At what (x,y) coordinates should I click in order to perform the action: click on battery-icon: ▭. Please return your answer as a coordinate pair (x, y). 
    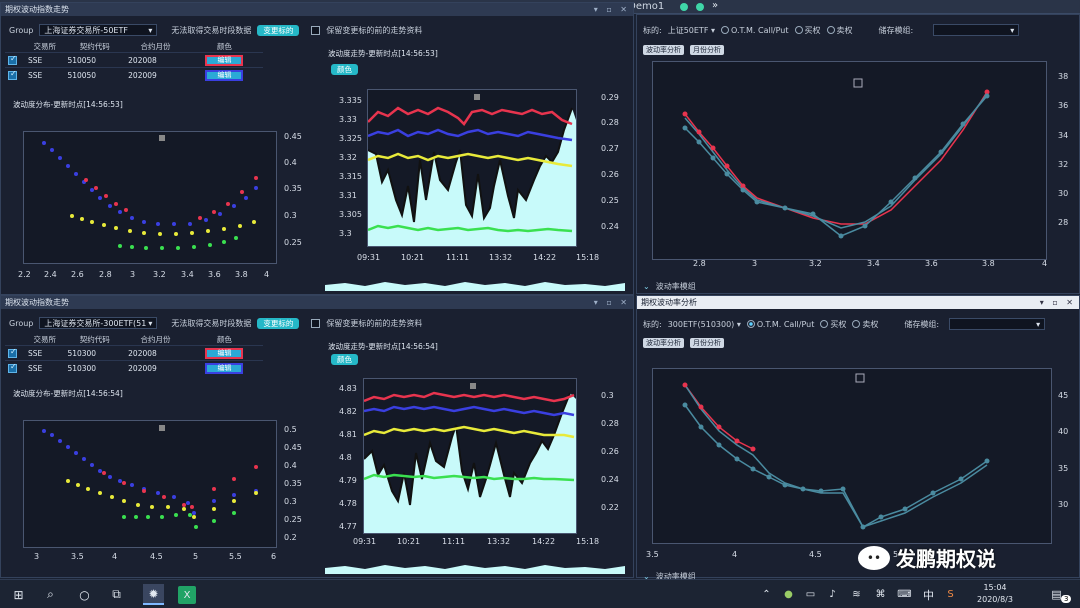
    Looking at the image, I should click on (810, 594).